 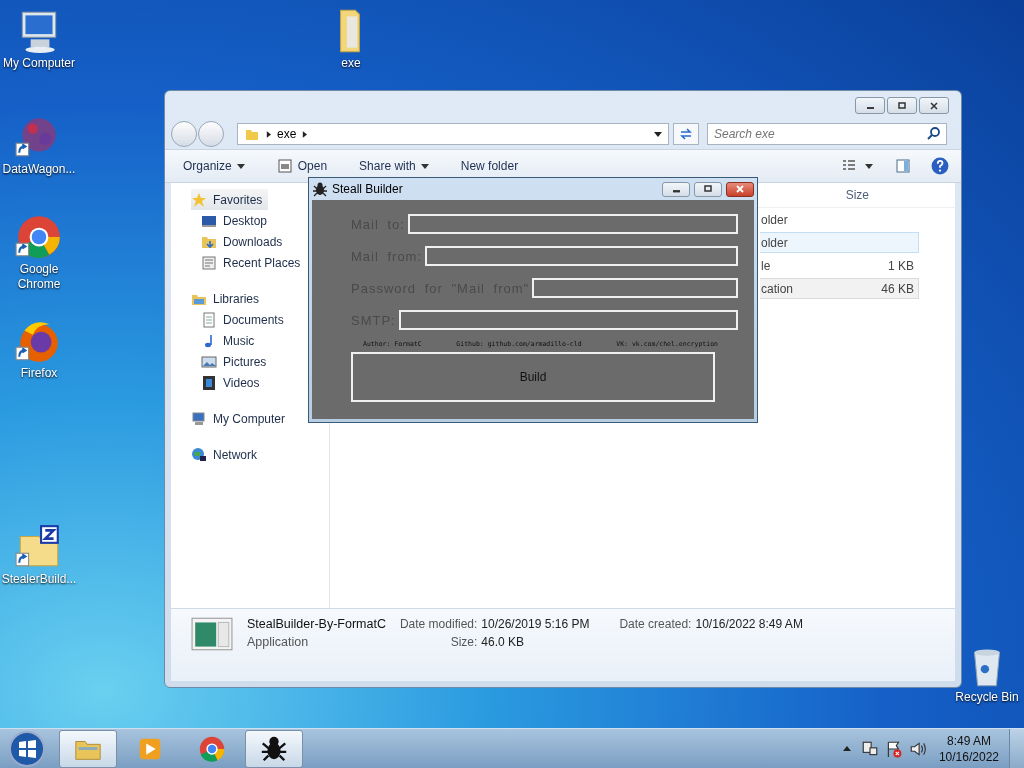 I want to click on clock-date: 10/16/2022, so click(x=968, y=756).